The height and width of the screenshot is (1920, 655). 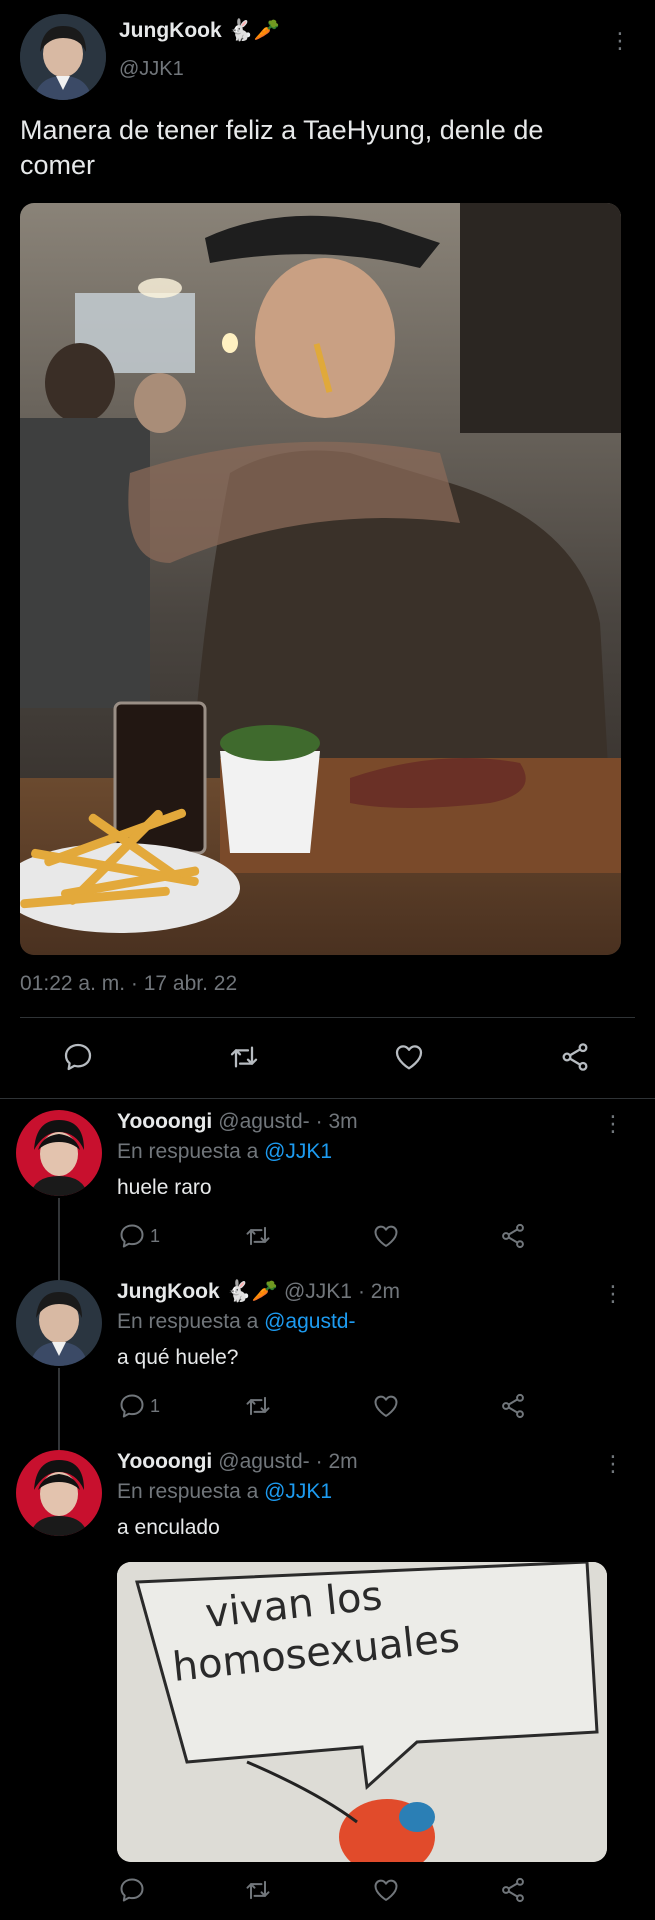 What do you see at coordinates (337, 1122) in the screenshot?
I see `reply-time: · 3m` at bounding box center [337, 1122].